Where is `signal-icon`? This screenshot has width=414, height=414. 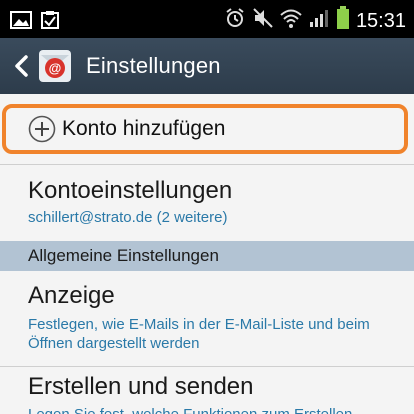
signal-icon is located at coordinates (319, 20).